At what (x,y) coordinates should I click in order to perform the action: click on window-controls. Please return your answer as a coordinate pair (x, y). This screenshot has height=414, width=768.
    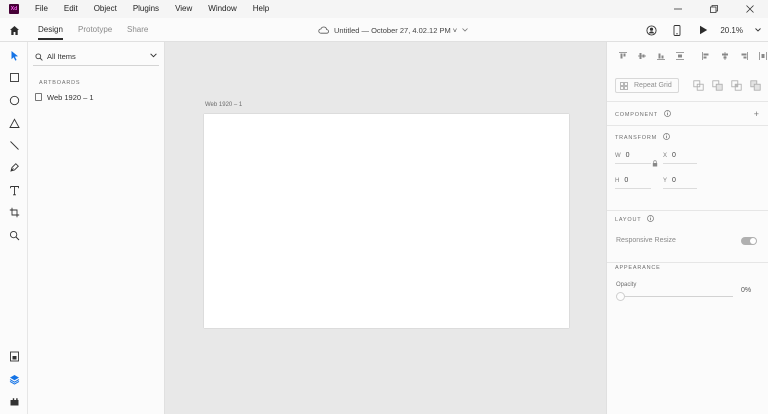
    Looking at the image, I should click on (714, 9).